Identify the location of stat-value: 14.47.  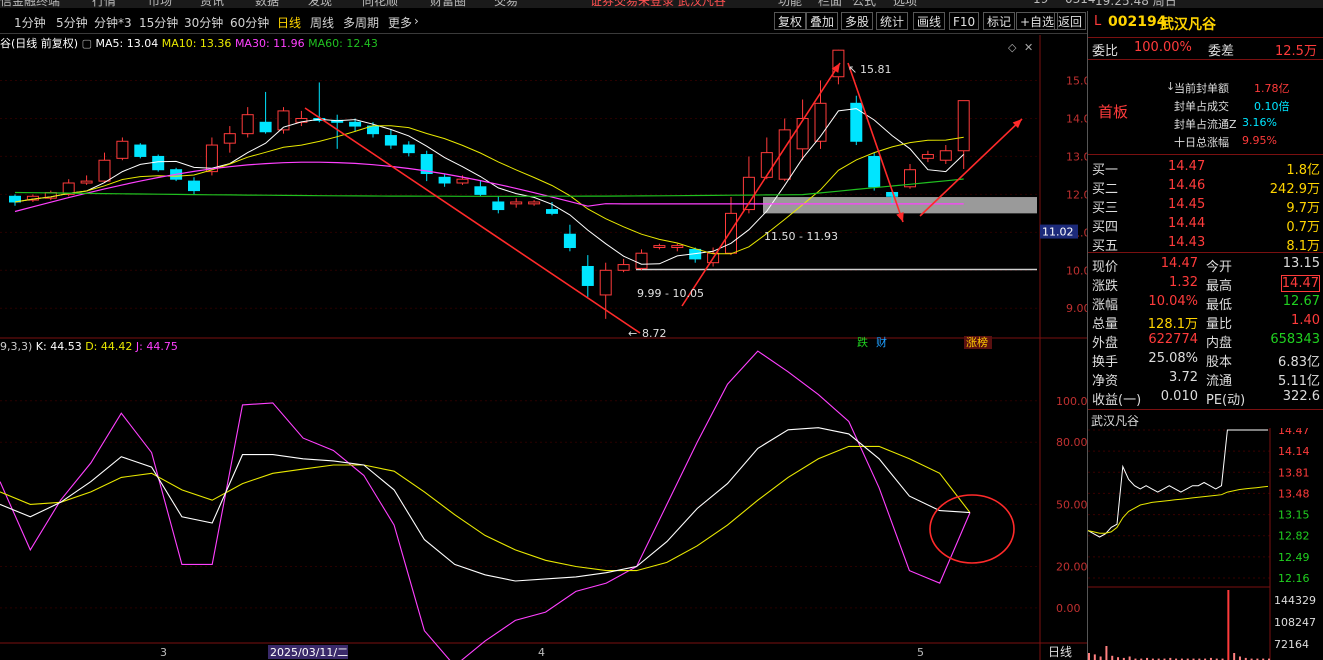
(1179, 263).